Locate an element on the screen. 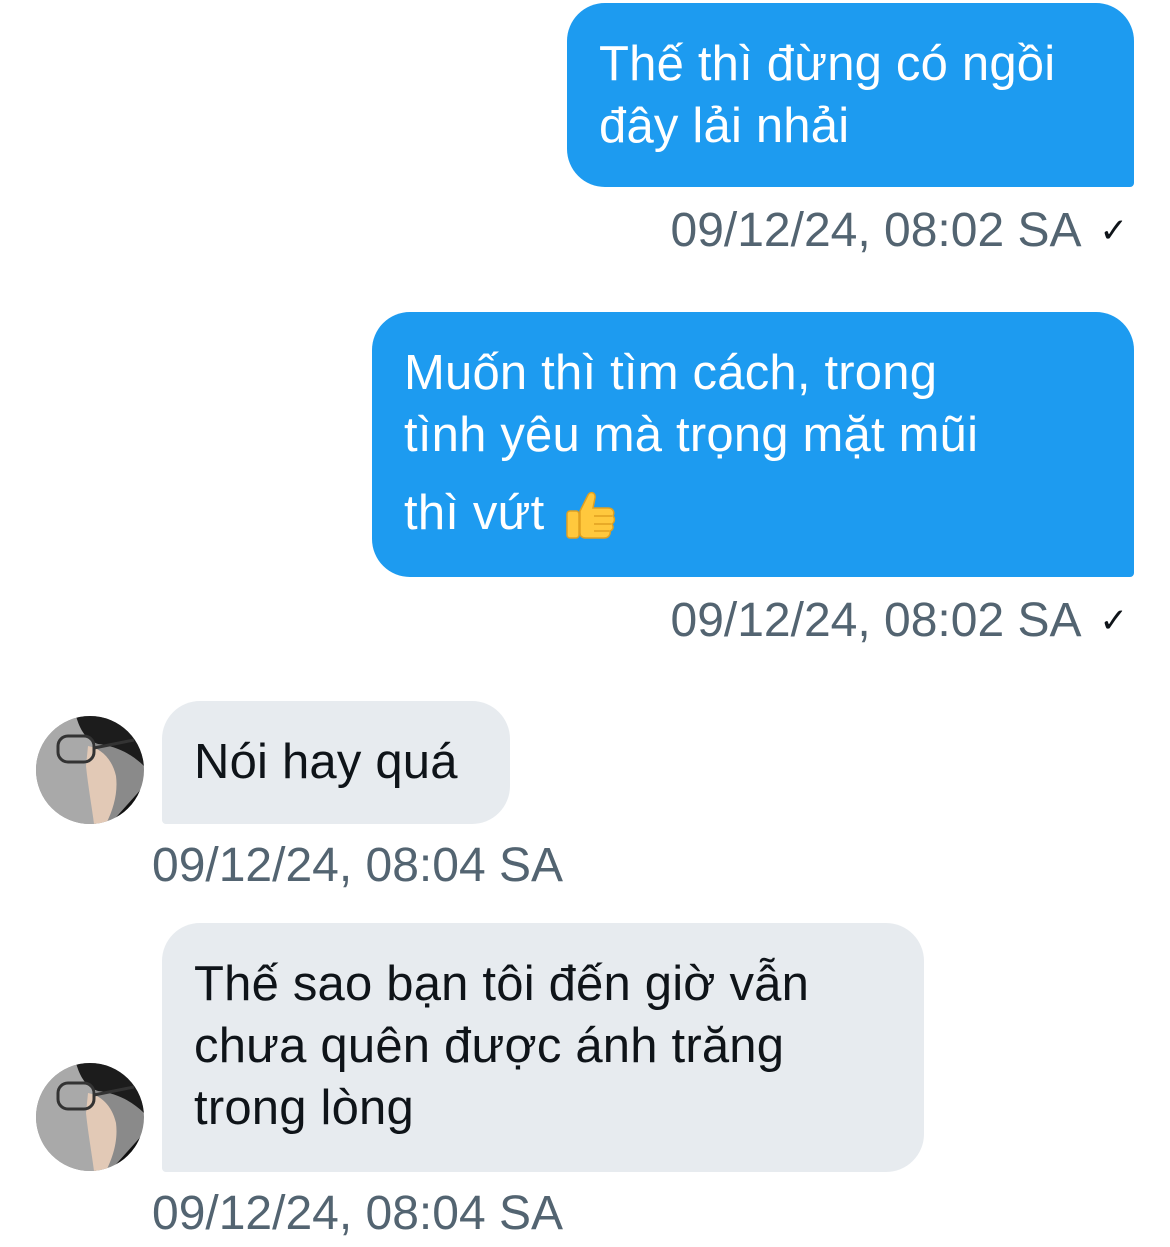 Image resolution: width=1170 pixels, height=1247 pixels. message-text-line: đây lải nhải is located at coordinates (724, 126).